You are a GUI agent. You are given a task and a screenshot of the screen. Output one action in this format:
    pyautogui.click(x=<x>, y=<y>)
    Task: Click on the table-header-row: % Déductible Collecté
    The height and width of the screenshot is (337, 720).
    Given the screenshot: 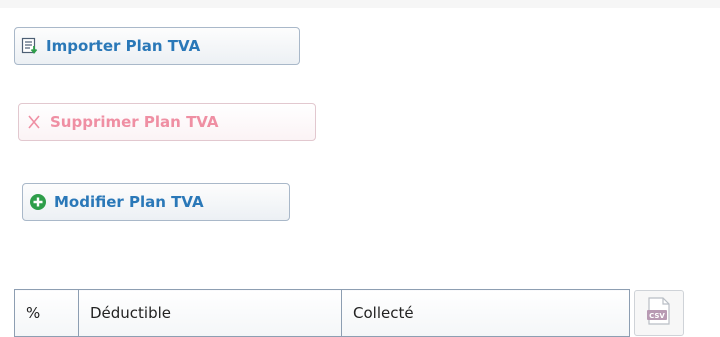 What is the action you would take?
    pyautogui.click(x=322, y=313)
    